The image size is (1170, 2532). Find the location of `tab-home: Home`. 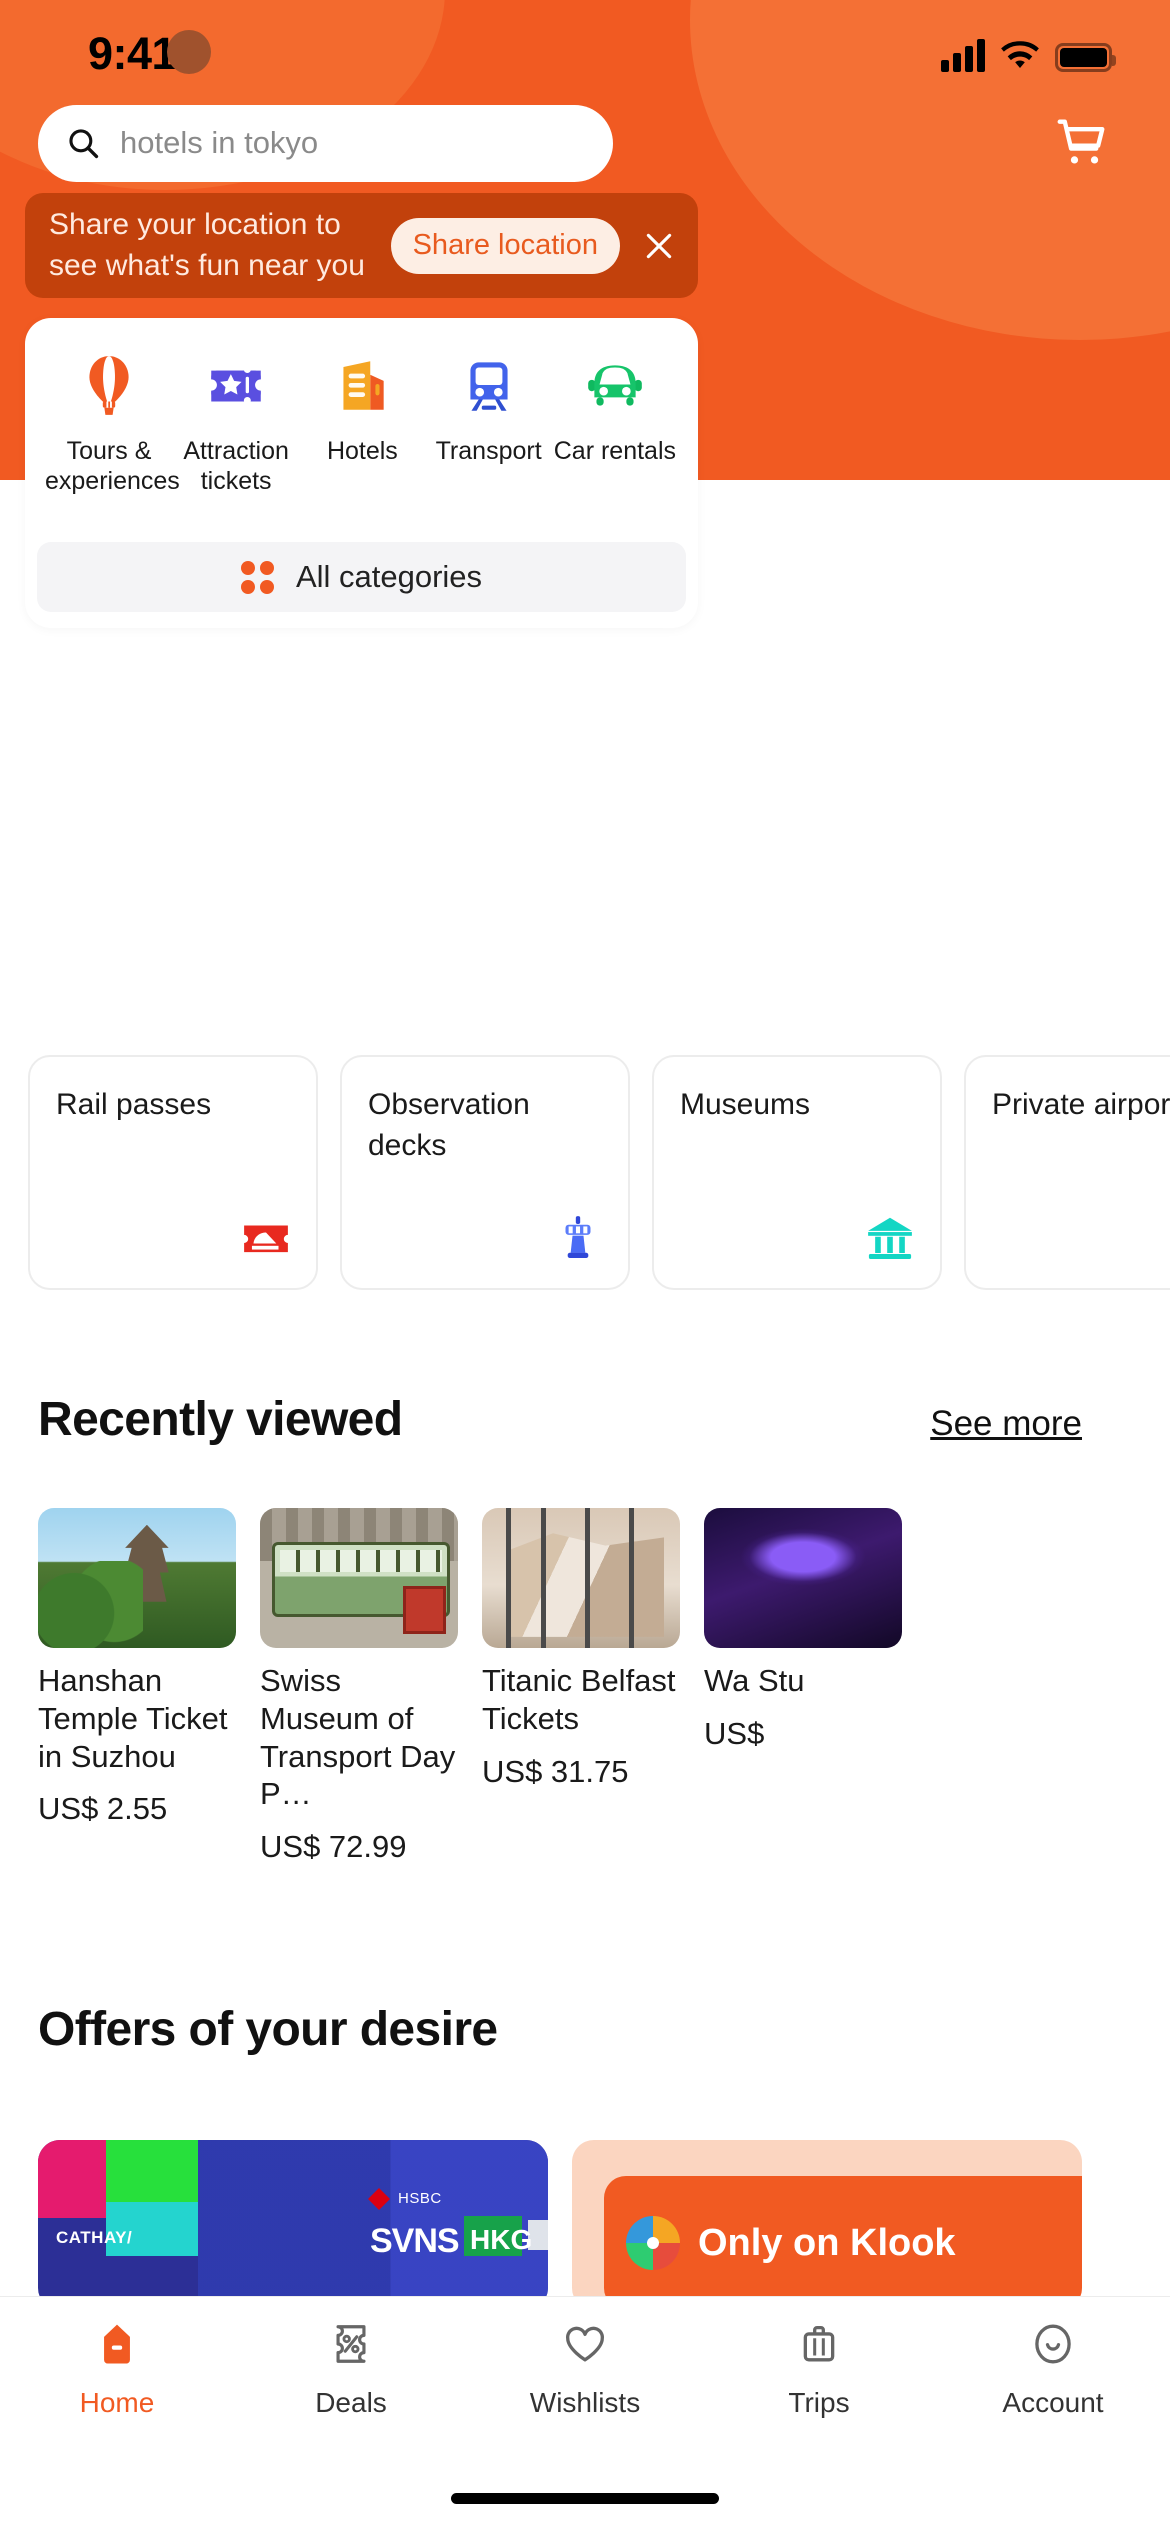

tab-home: Home is located at coordinates (117, 2381).